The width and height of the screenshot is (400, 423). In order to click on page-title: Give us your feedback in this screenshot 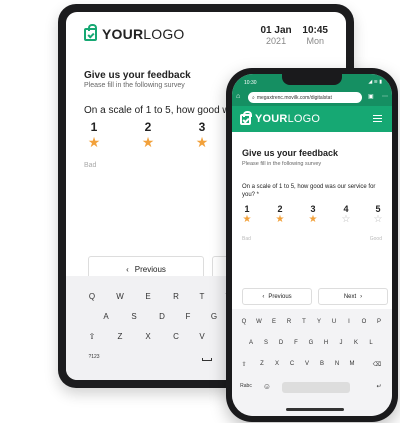, I will do `click(290, 153)`.